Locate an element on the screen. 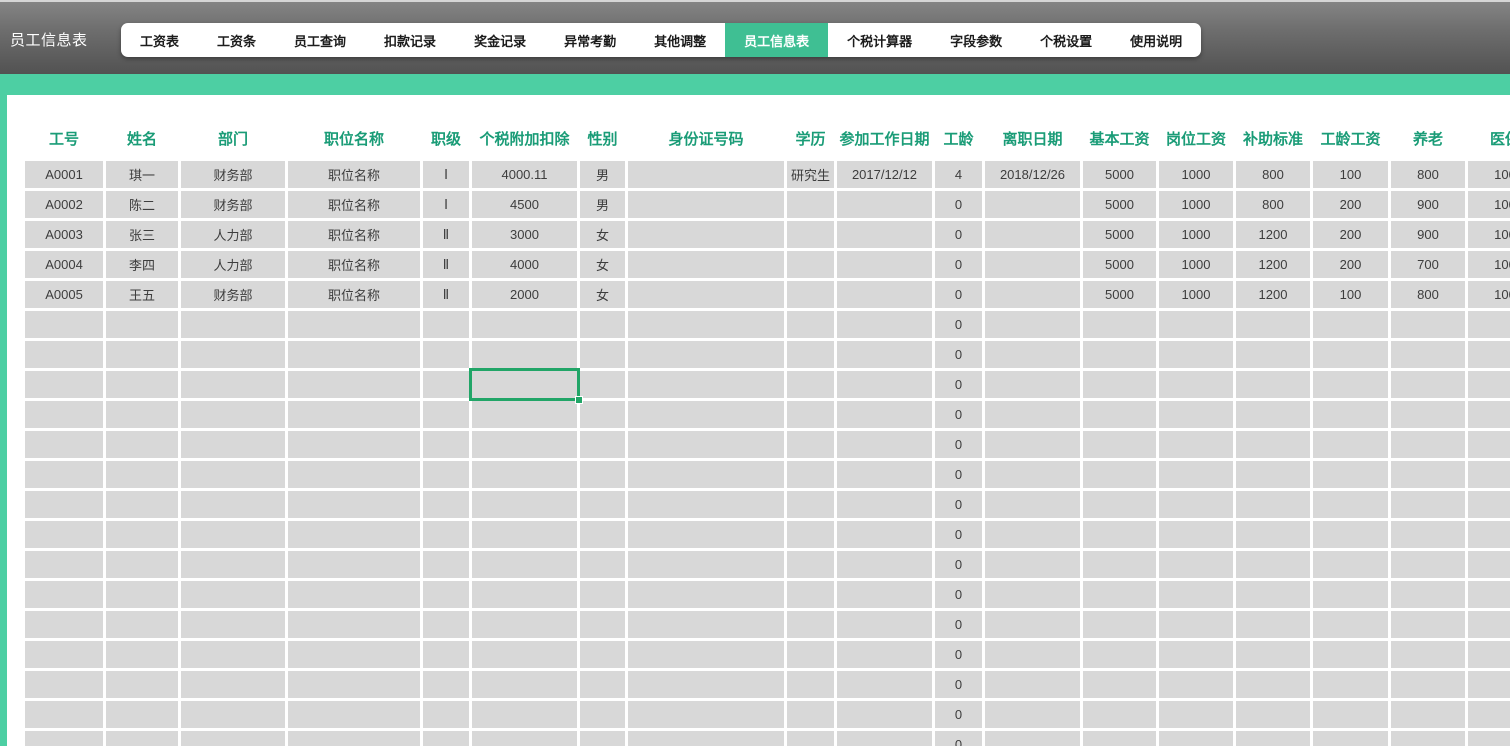 The height and width of the screenshot is (746, 1510). cell-grade: Ⅱ is located at coordinates (446, 294).